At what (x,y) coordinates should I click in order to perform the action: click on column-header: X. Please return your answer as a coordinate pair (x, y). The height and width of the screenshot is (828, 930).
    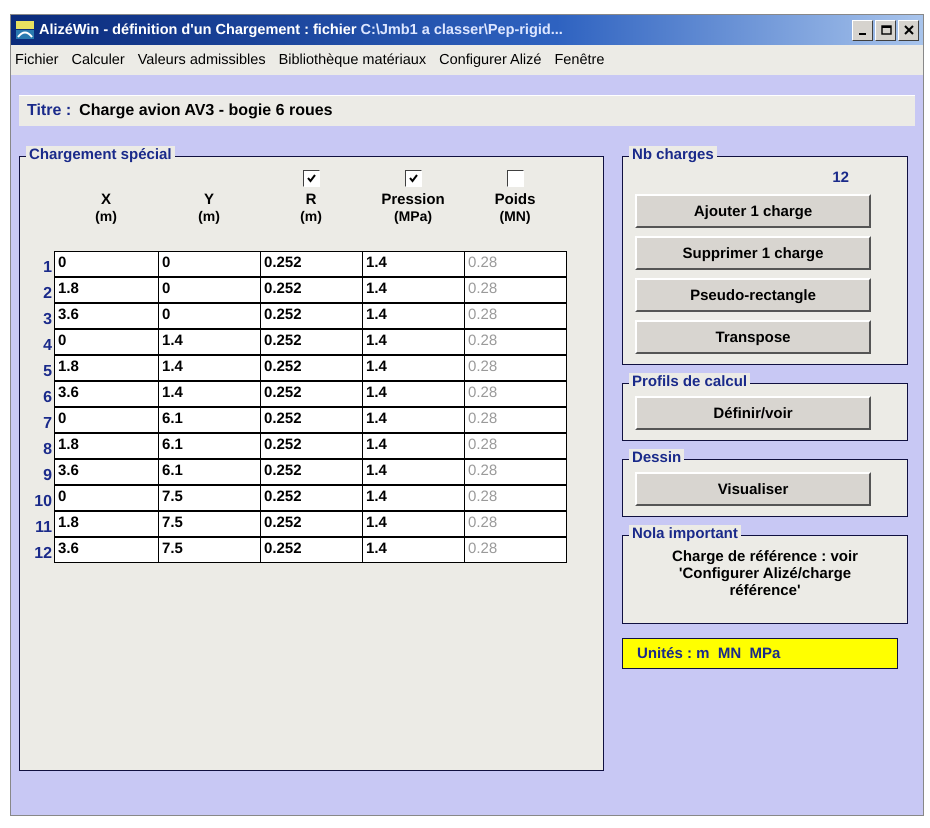
    Looking at the image, I should click on (105, 199).